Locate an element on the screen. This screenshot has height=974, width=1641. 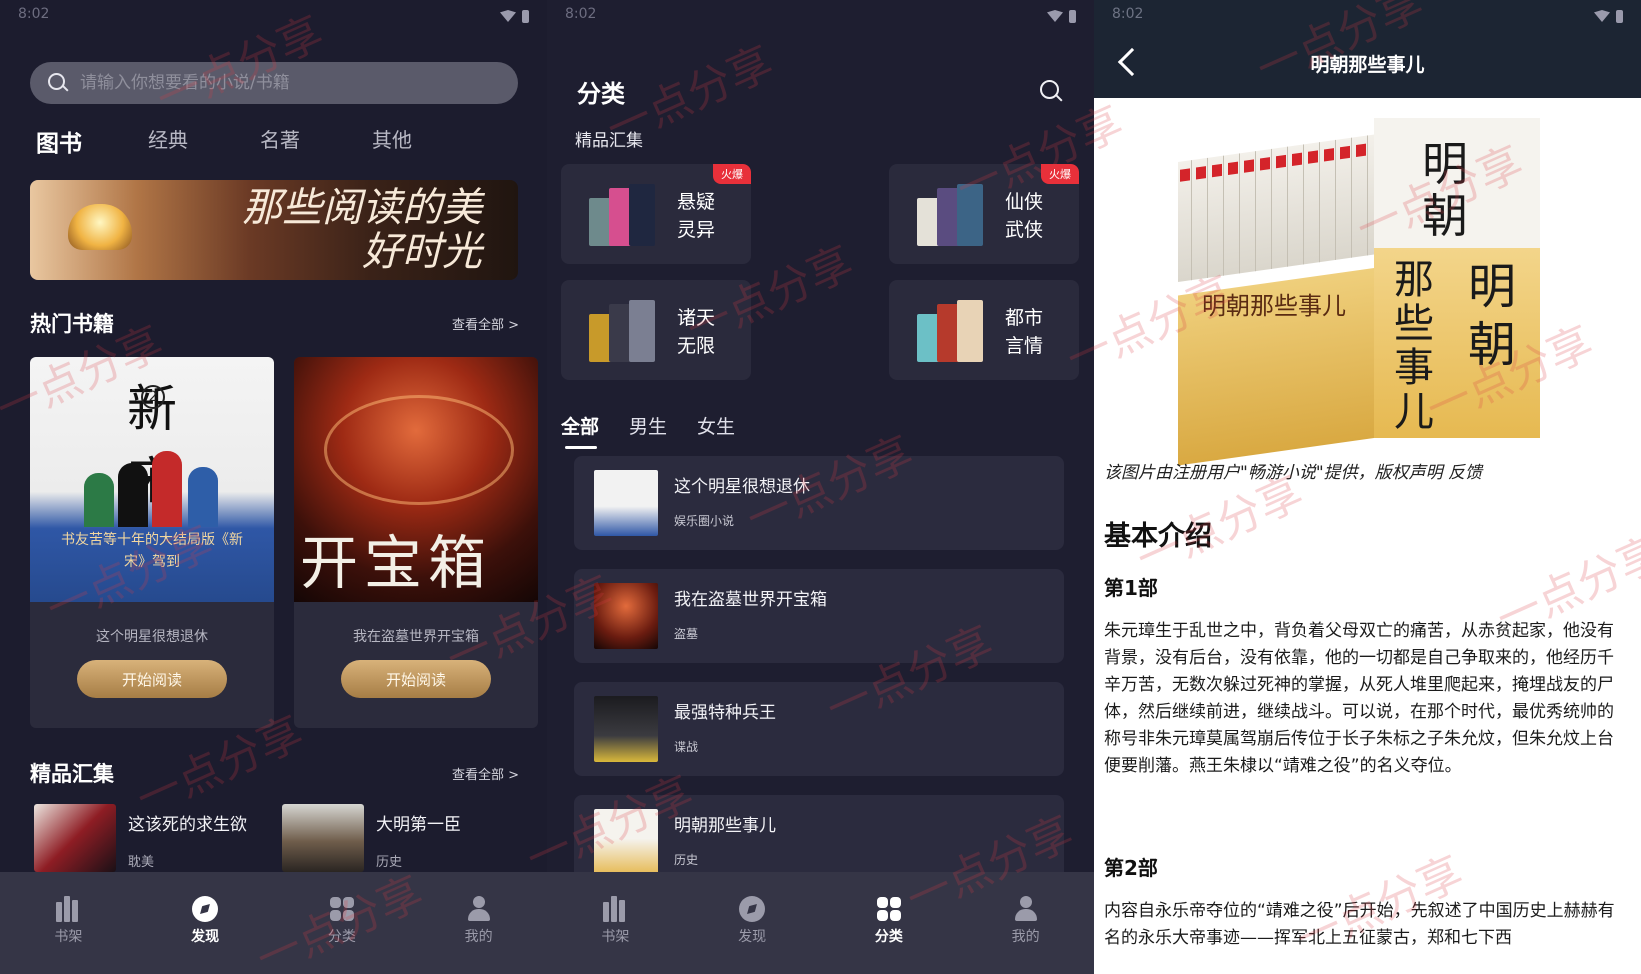
book-genre: 娱乐圈小说 is located at coordinates (704, 521).